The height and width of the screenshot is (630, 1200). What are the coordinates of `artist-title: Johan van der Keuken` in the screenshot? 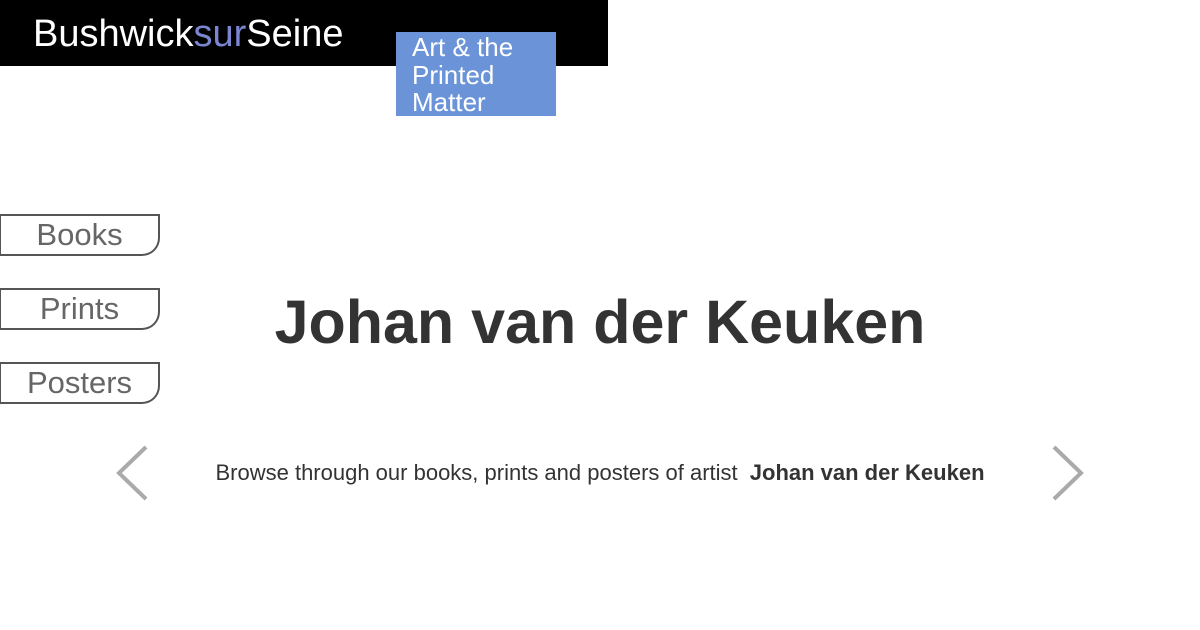 It's located at (600, 322).